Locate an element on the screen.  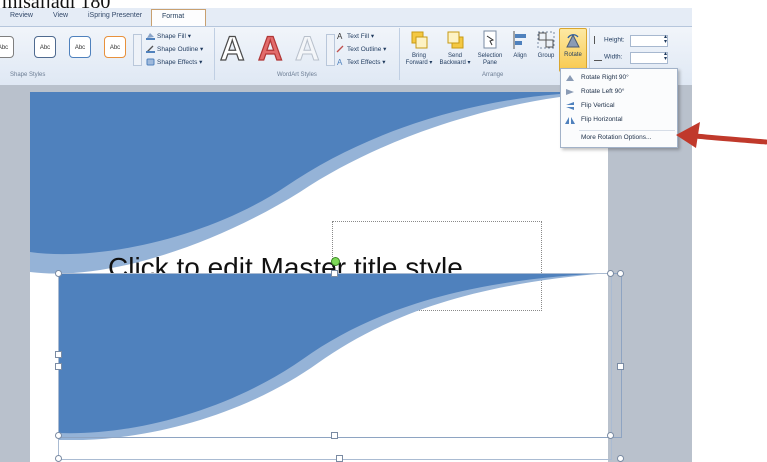
menu-item-label: Flip Horizontal is located at coordinates (602, 119).